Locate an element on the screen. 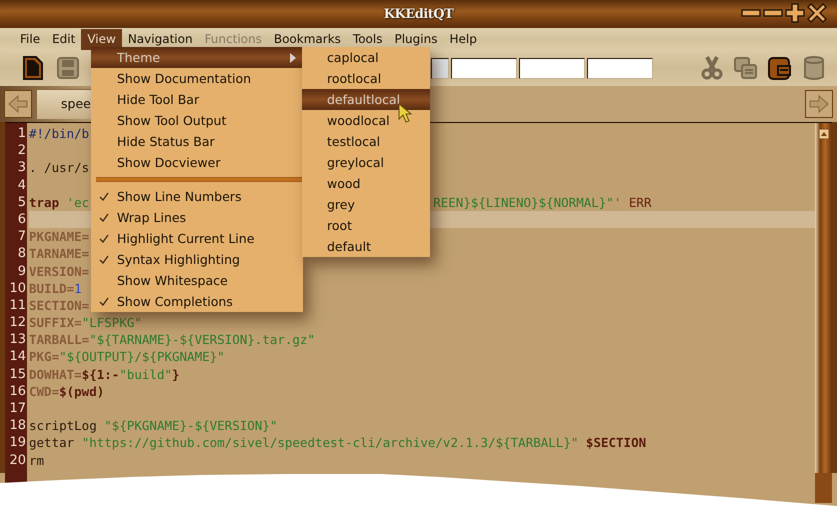 The height and width of the screenshot is (509, 837). line-number: 13 is located at coordinates (17, 339).